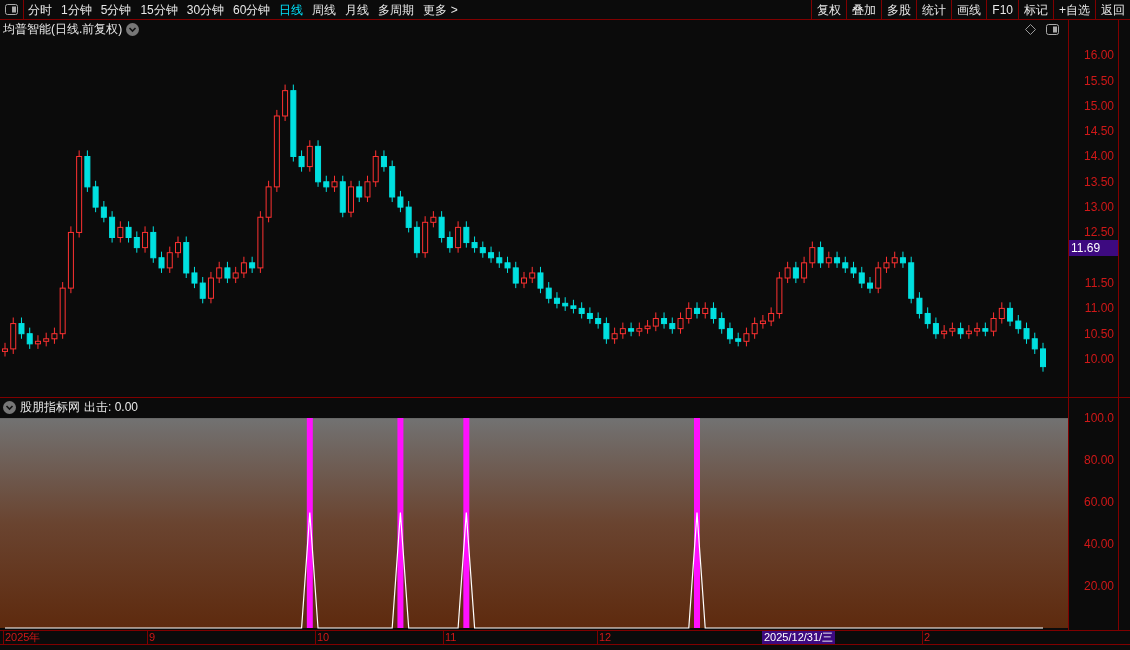 The height and width of the screenshot is (650, 1130). I want to click on price-axis-label: 14.50, so click(1098, 131).